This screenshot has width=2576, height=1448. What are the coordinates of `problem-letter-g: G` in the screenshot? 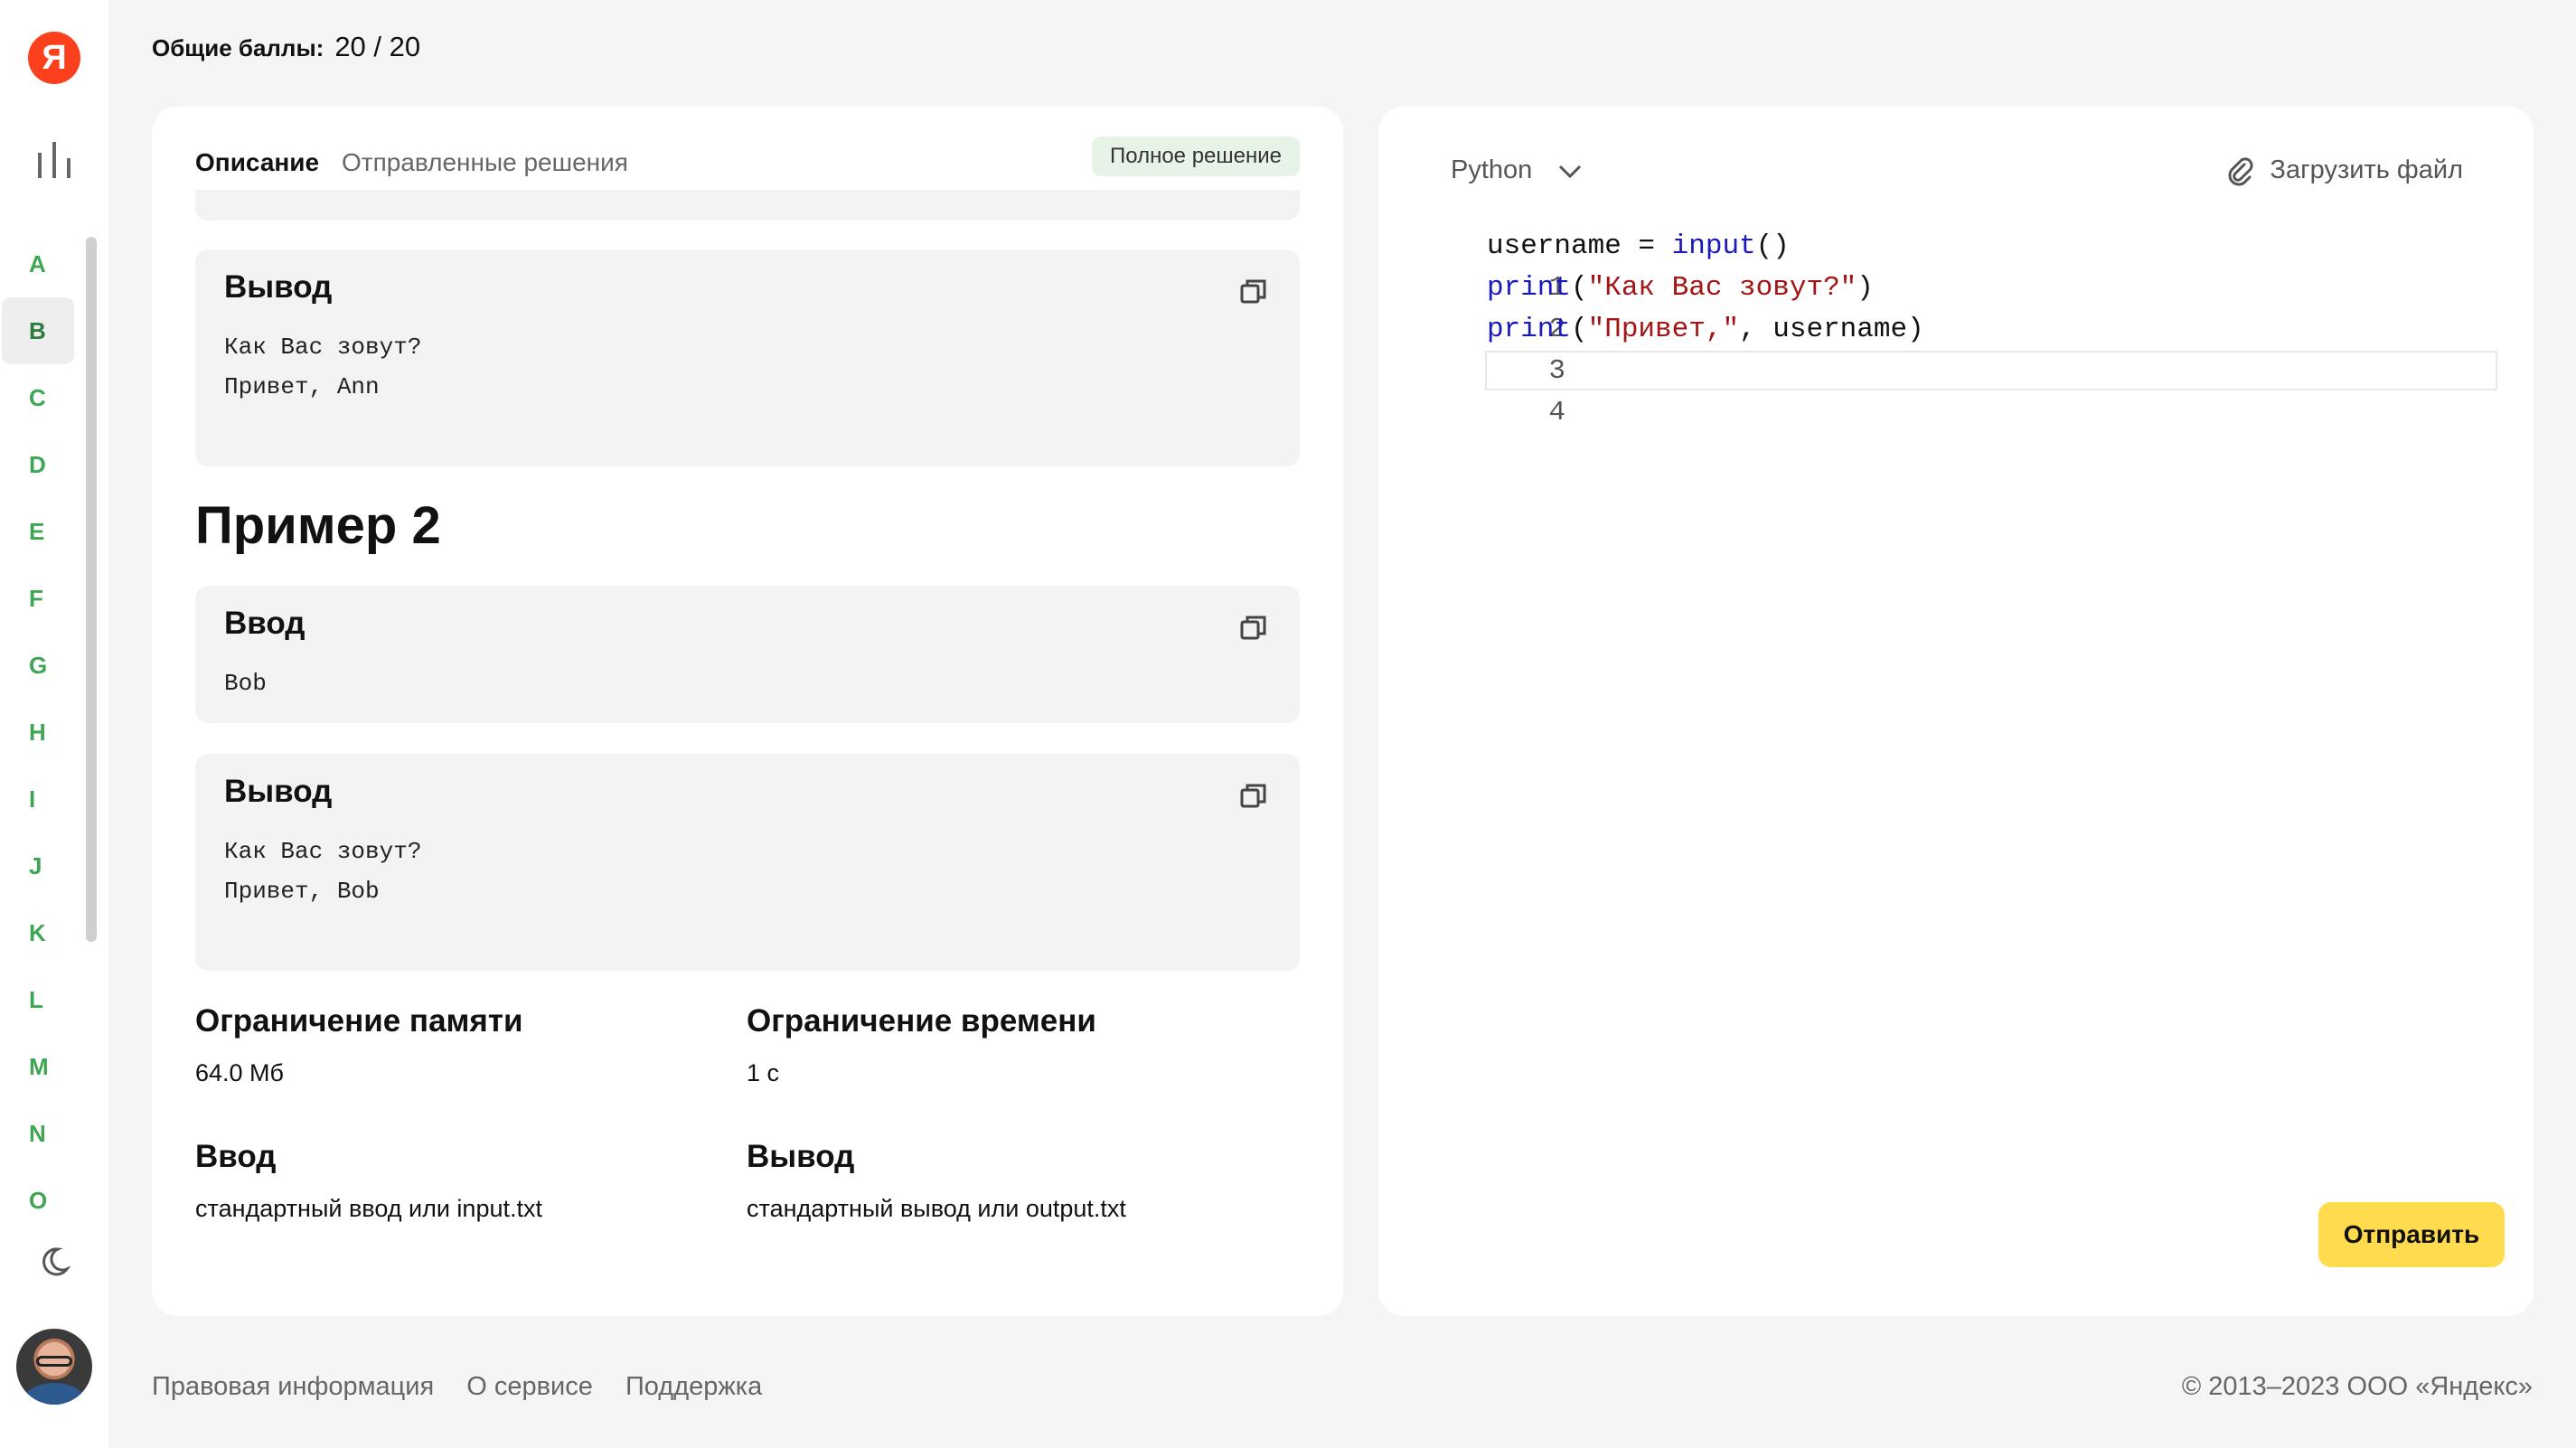 It's located at (38, 665).